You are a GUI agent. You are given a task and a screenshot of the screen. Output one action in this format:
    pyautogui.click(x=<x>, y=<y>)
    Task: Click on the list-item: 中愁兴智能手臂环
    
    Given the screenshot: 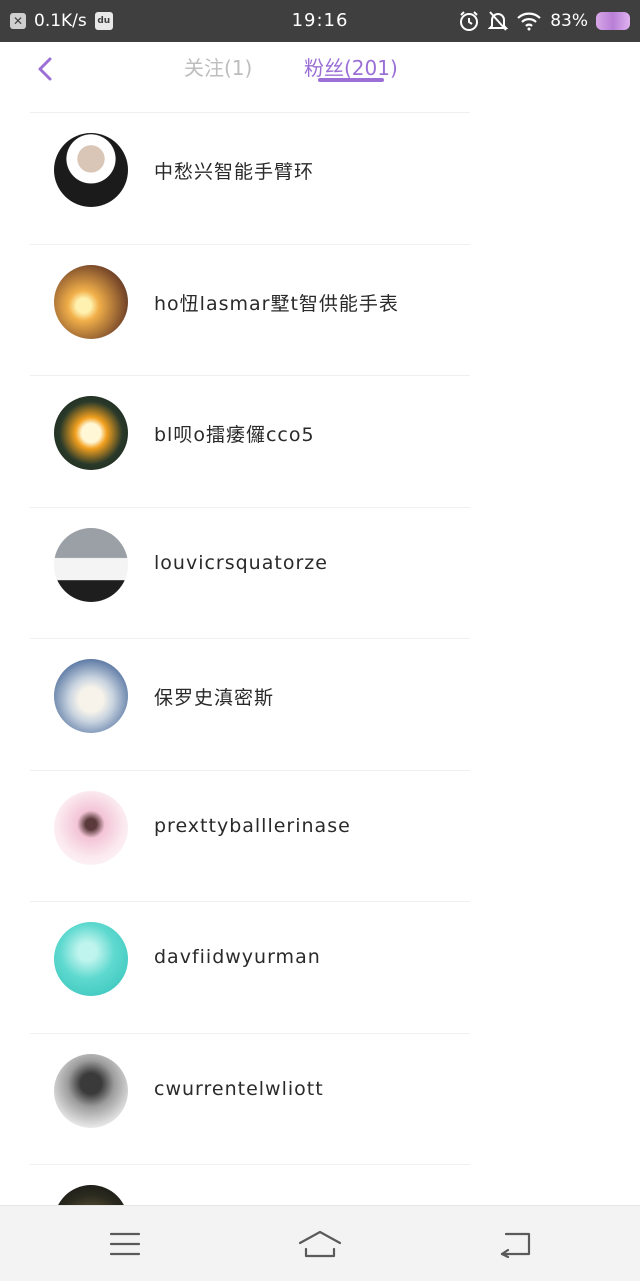 What is the action you would take?
    pyautogui.click(x=250, y=178)
    